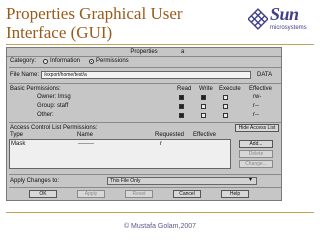  Describe the element at coordinates (112, 61) in the screenshot. I see `category-permissions-label: Permissions` at that location.